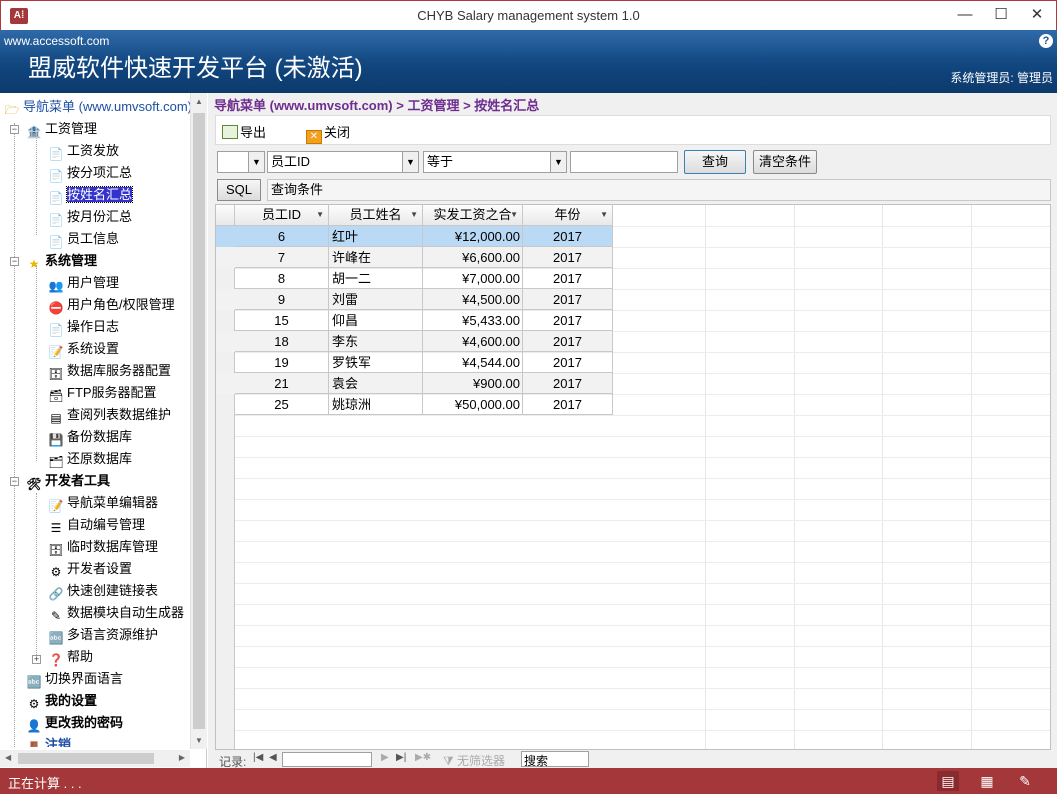 Image resolution: width=1057 pixels, height=794 pixels. What do you see at coordinates (423, 757) in the screenshot?
I see `new-record-icon: ▶✱` at bounding box center [423, 757].